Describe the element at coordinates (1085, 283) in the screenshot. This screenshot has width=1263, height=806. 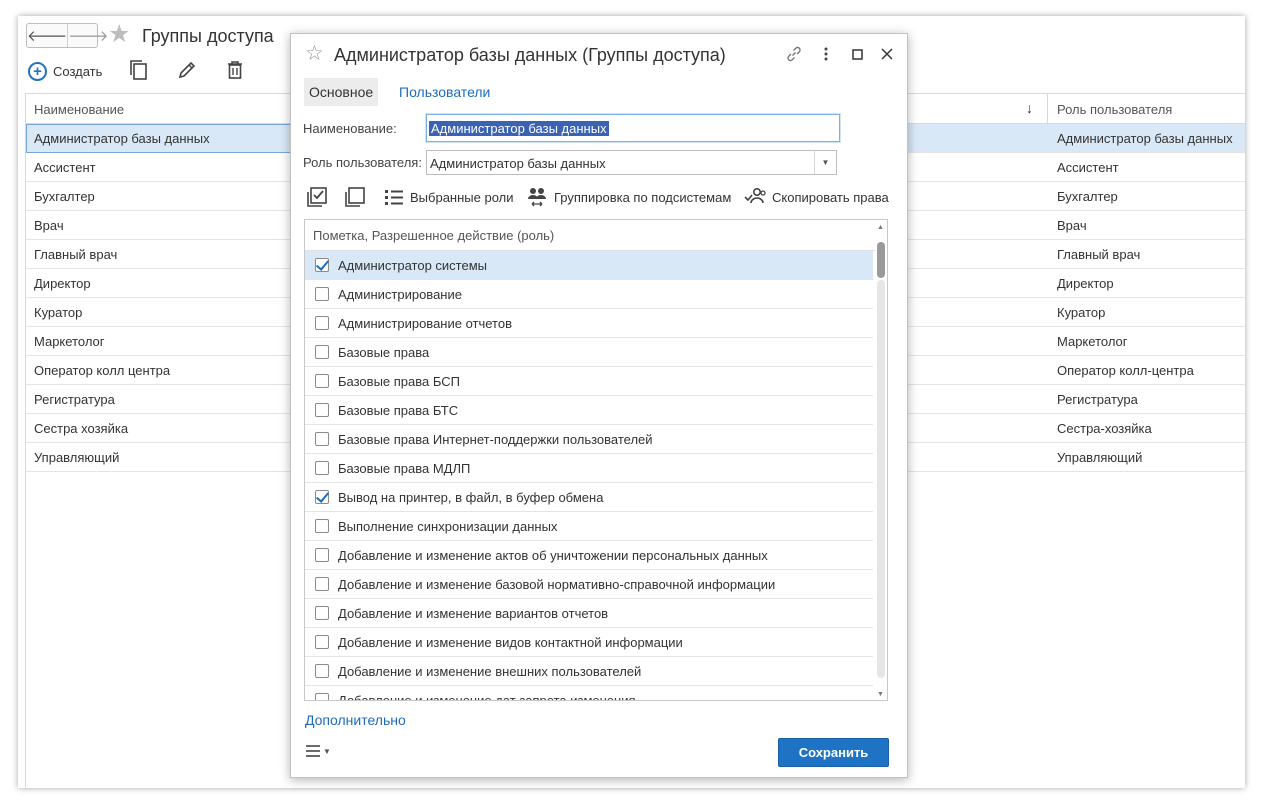
I see `cell-role: Директор` at that location.